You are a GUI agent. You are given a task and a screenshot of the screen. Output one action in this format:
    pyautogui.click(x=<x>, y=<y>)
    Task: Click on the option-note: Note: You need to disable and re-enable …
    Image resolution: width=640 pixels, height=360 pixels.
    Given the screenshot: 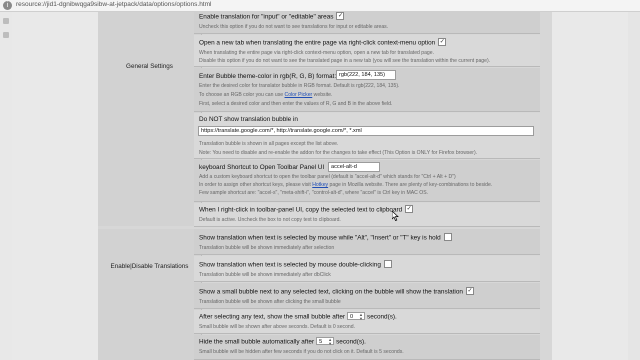 What is the action you would take?
    pyautogui.click(x=338, y=153)
    